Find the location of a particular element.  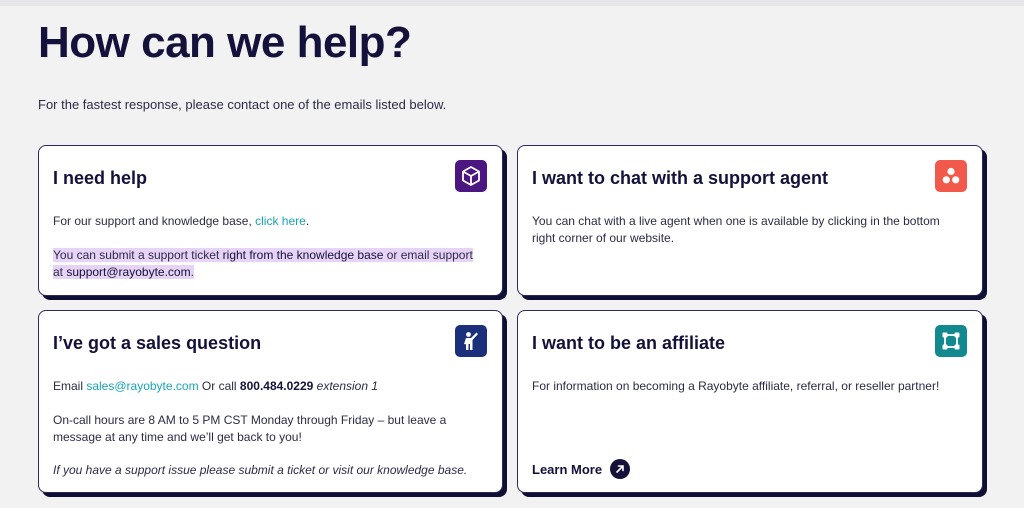

support-email: support@rayobyte.com is located at coordinates (128, 272).